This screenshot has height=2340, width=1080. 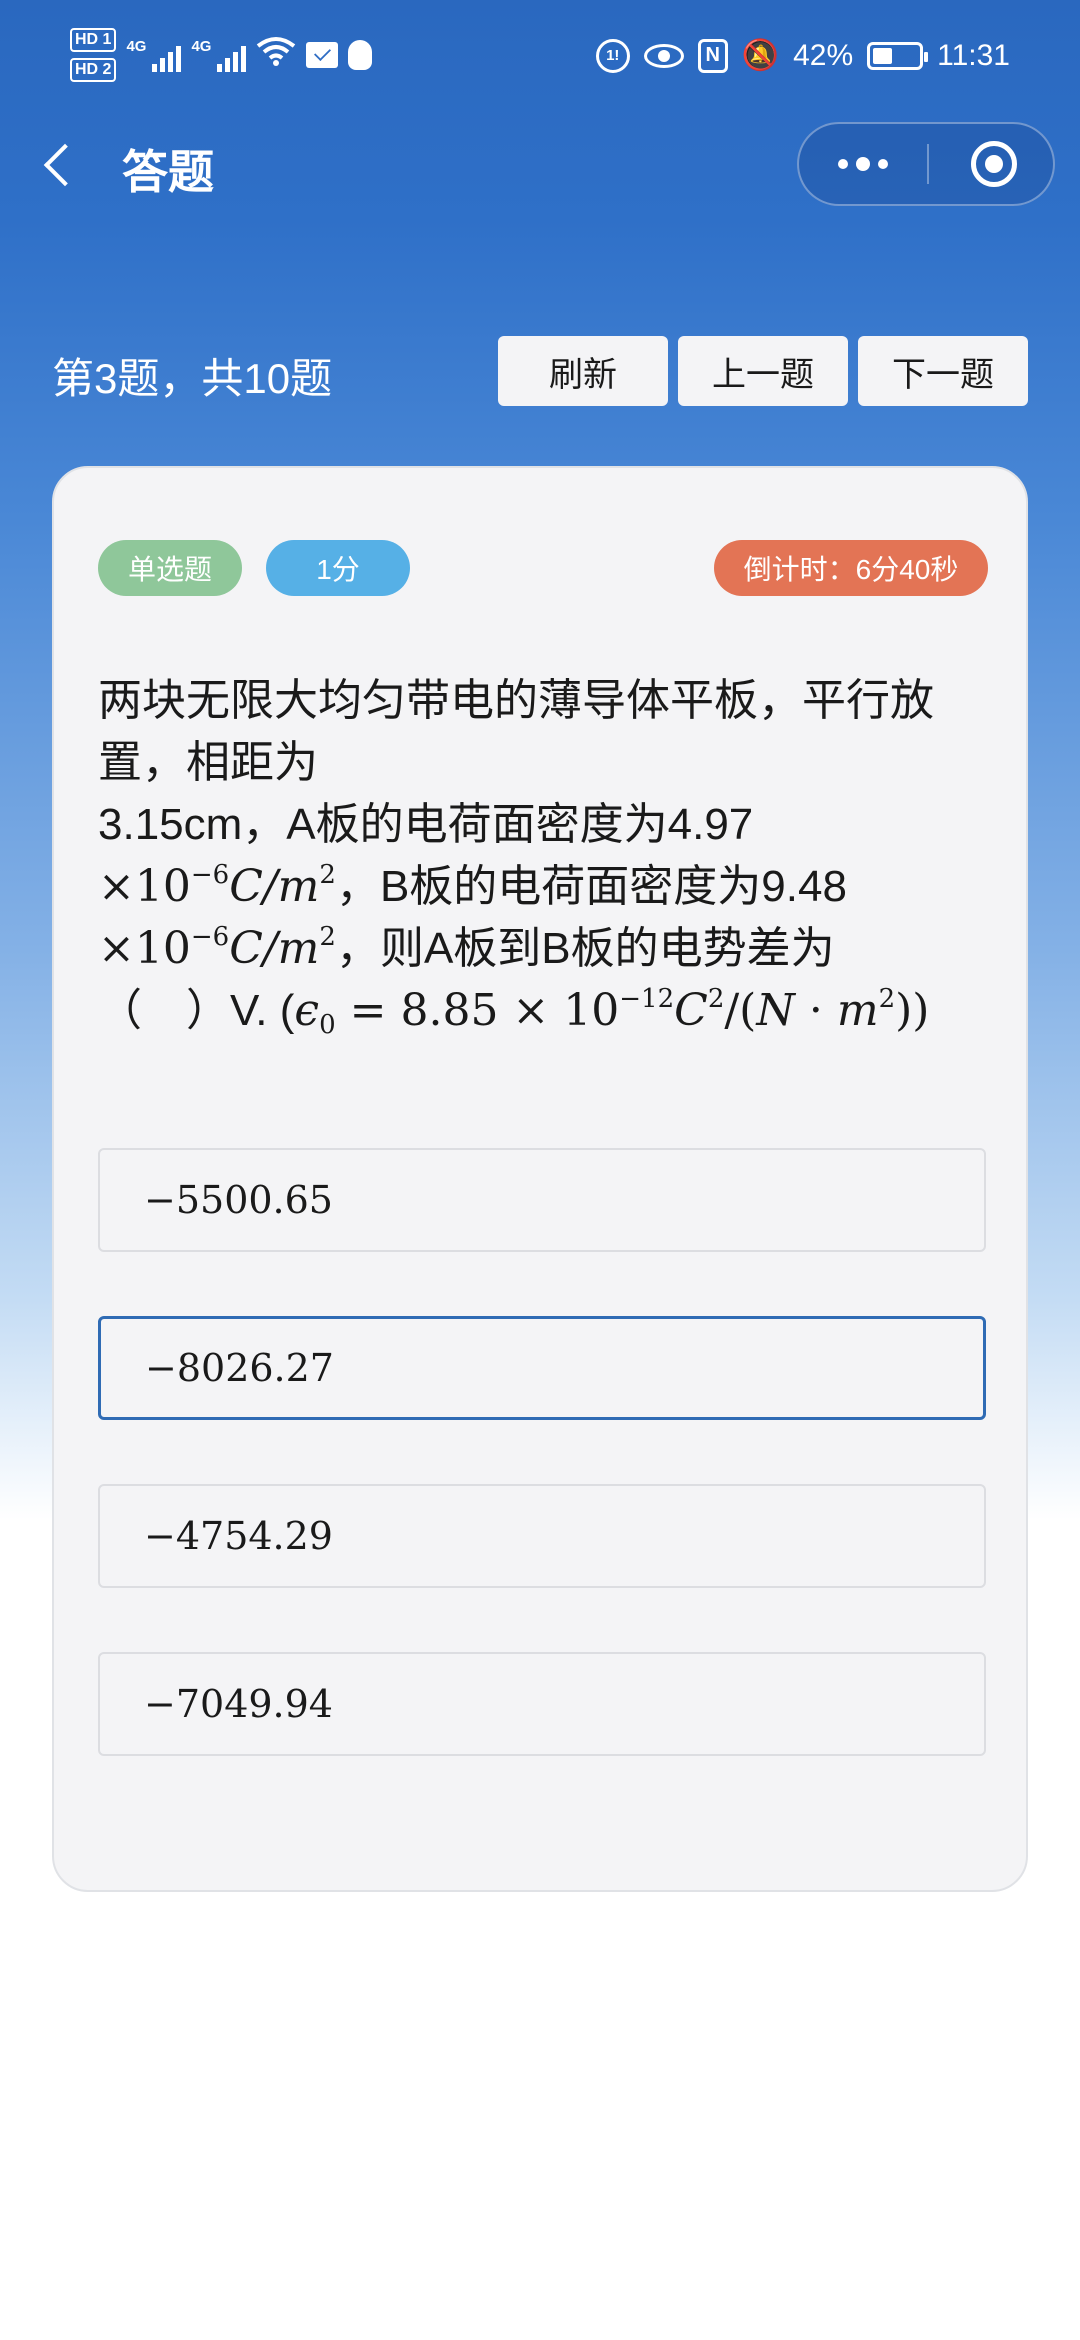 I want to click on network-type-label-2: 4G, so click(x=201, y=46).